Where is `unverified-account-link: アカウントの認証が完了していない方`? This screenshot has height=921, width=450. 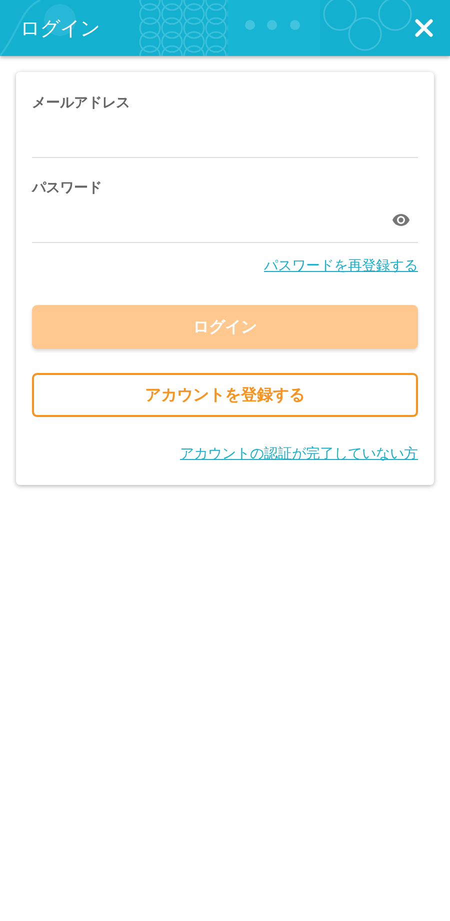
unverified-account-link: アカウントの認証が完了していない方 is located at coordinates (299, 454).